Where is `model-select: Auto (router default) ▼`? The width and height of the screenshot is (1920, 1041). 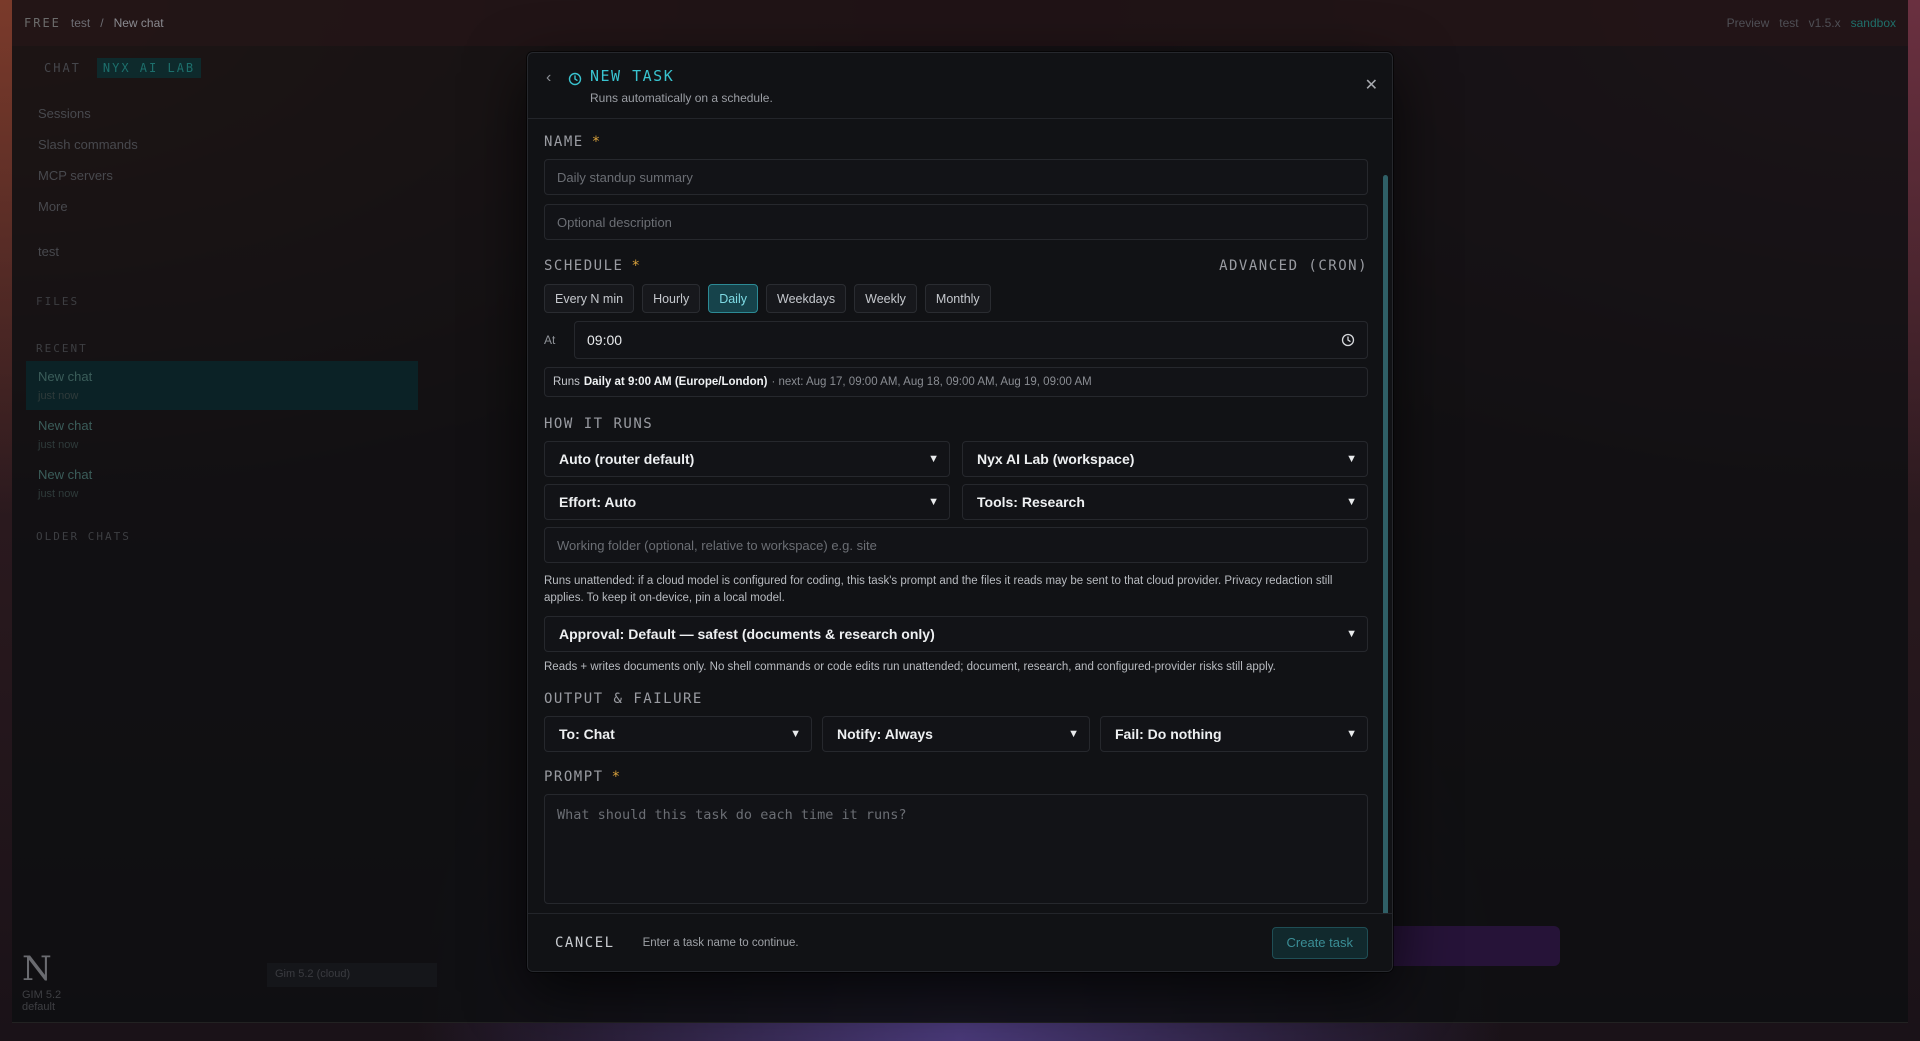
model-select: Auto (router default) ▼ is located at coordinates (747, 459).